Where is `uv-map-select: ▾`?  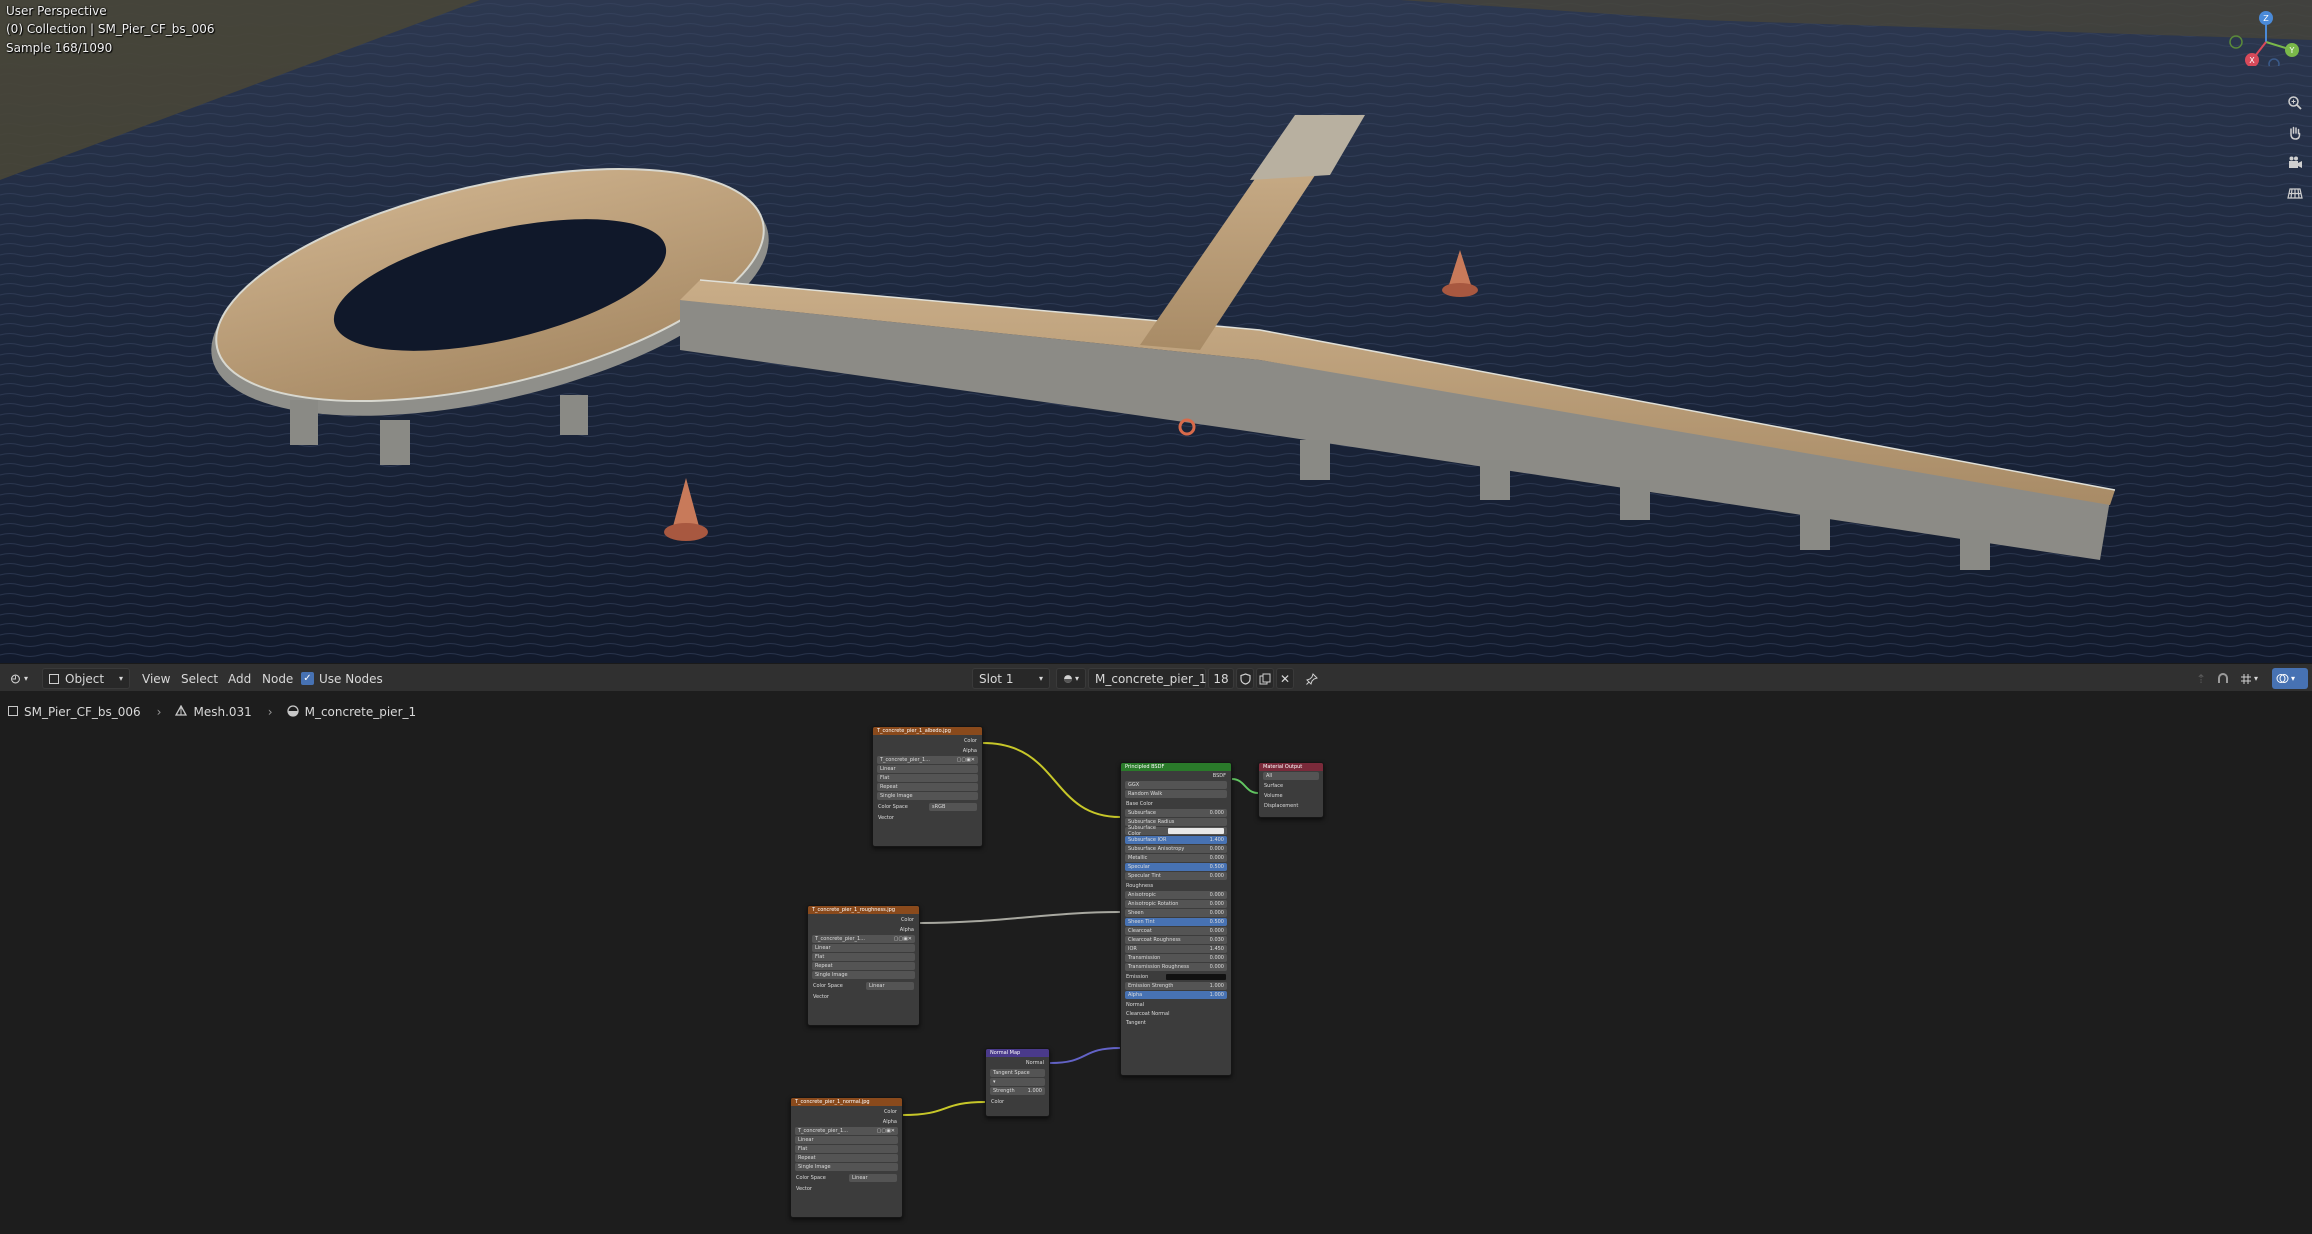 uv-map-select: ▾ is located at coordinates (1017, 1082).